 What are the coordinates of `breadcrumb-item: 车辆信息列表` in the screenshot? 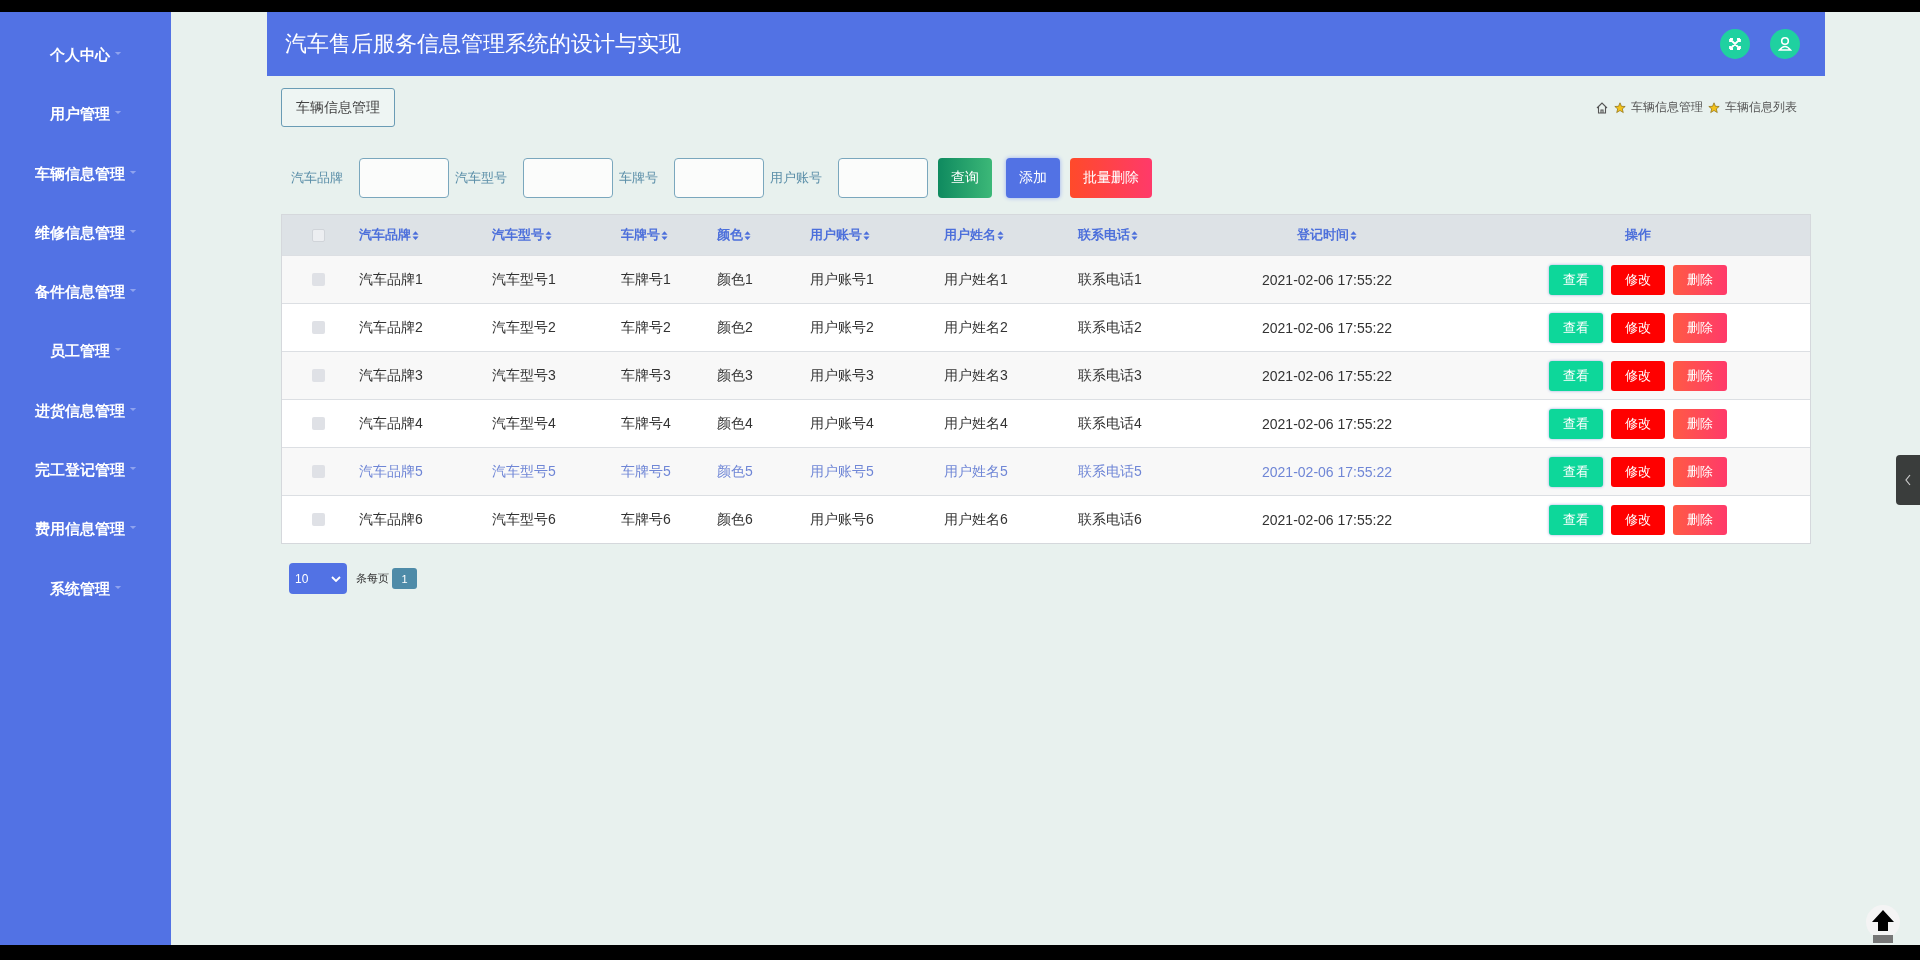 It's located at (1761, 107).